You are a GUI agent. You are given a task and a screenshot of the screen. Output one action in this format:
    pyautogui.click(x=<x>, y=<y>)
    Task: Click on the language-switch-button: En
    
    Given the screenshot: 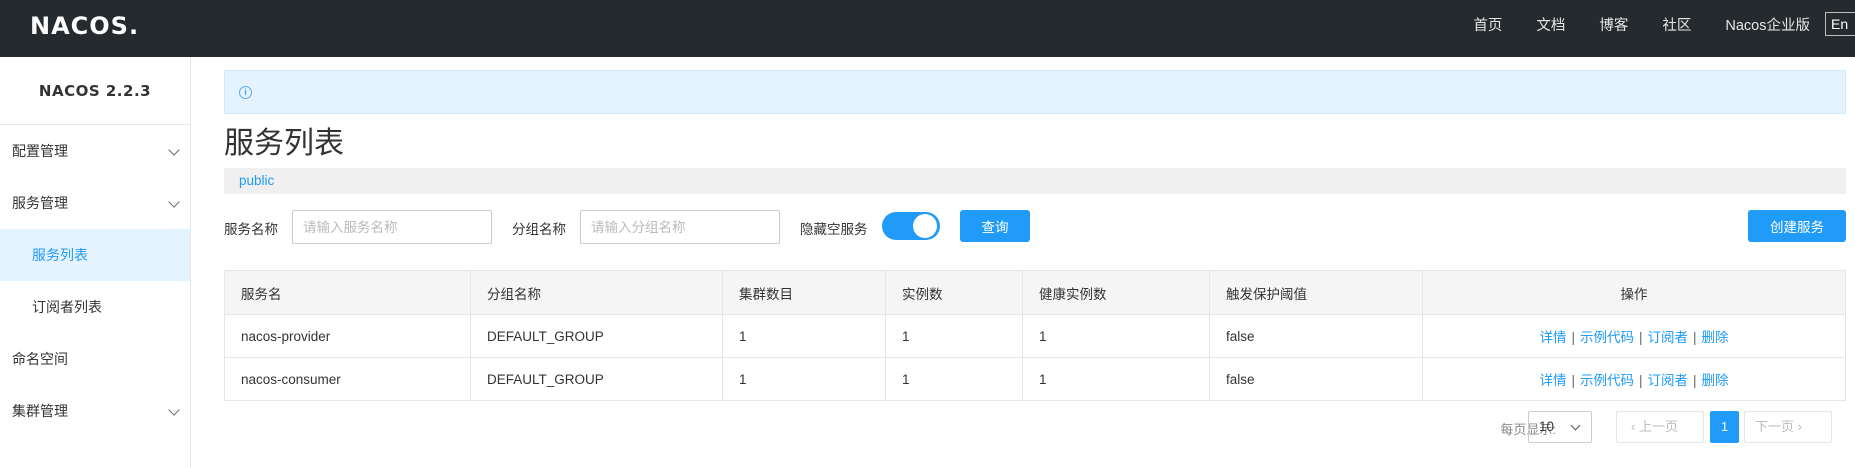 What is the action you would take?
    pyautogui.click(x=1840, y=24)
    